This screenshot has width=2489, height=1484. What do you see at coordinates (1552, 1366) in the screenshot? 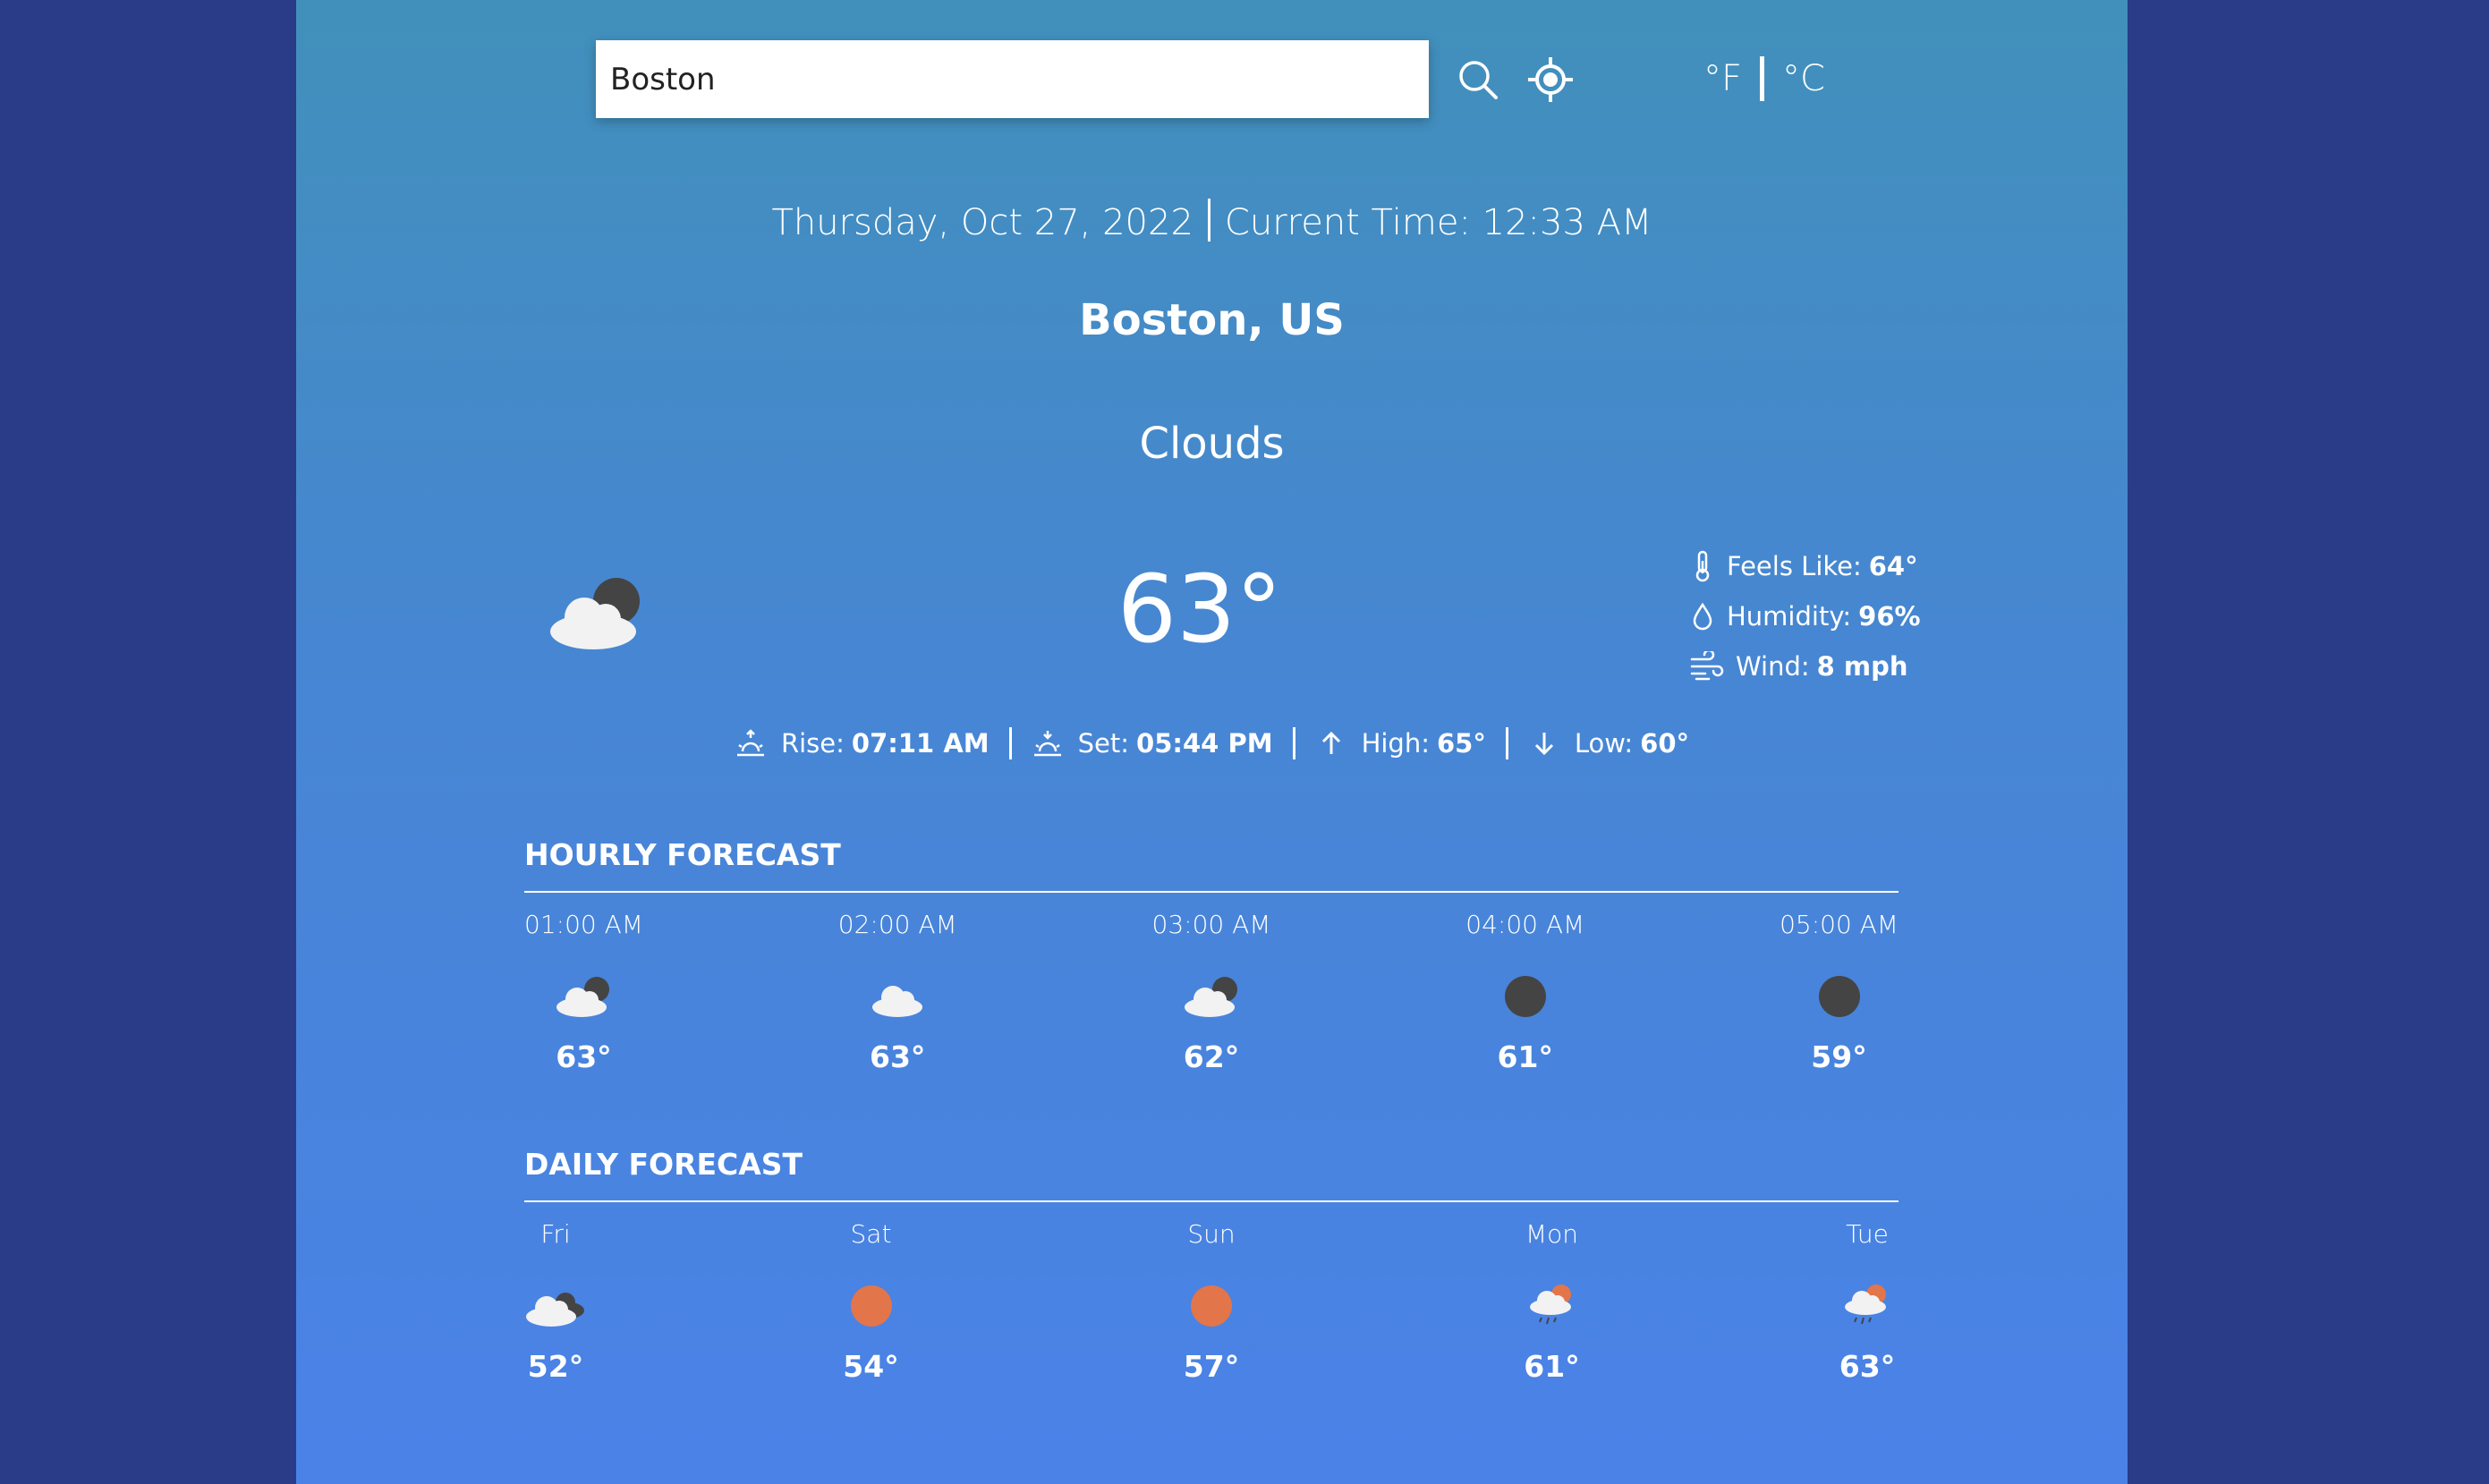
I see `daily-temp: 61°` at bounding box center [1552, 1366].